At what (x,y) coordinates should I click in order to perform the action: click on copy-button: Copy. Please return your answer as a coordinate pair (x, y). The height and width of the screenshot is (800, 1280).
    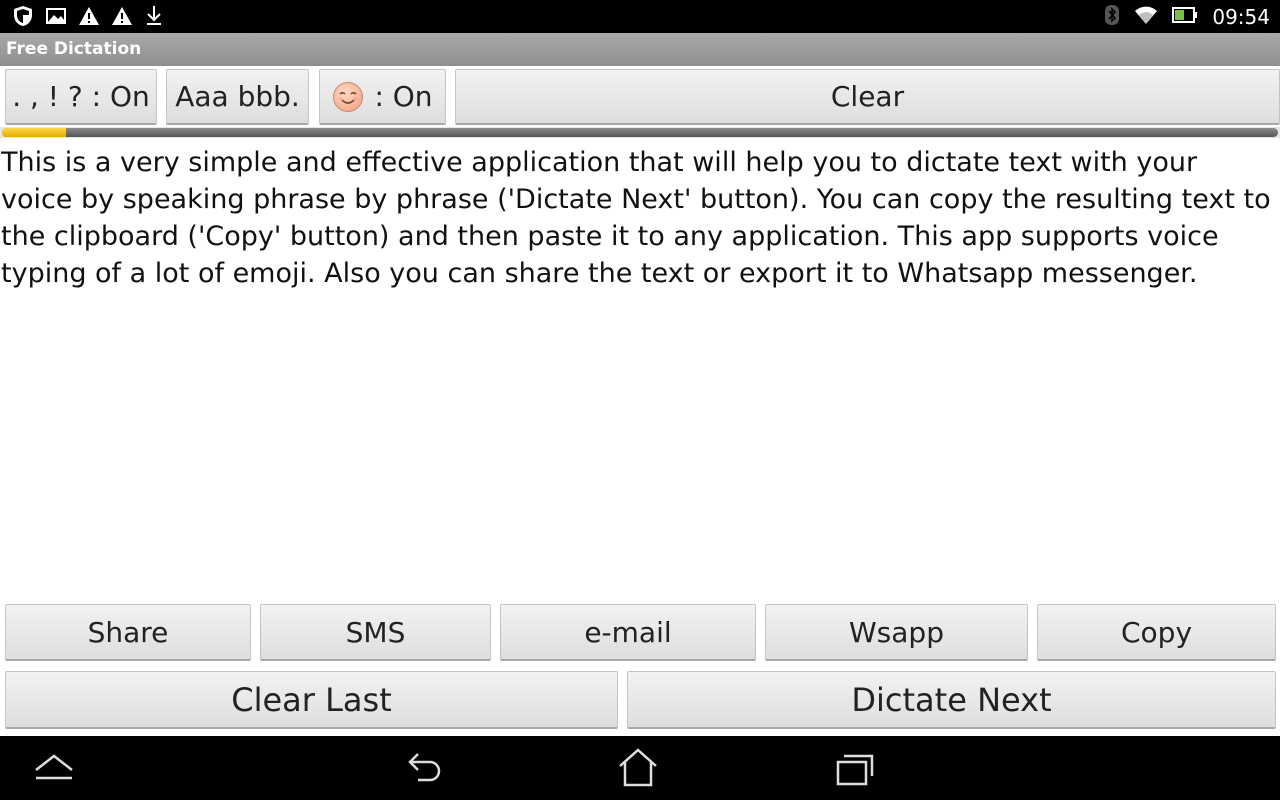
    Looking at the image, I should click on (1156, 632).